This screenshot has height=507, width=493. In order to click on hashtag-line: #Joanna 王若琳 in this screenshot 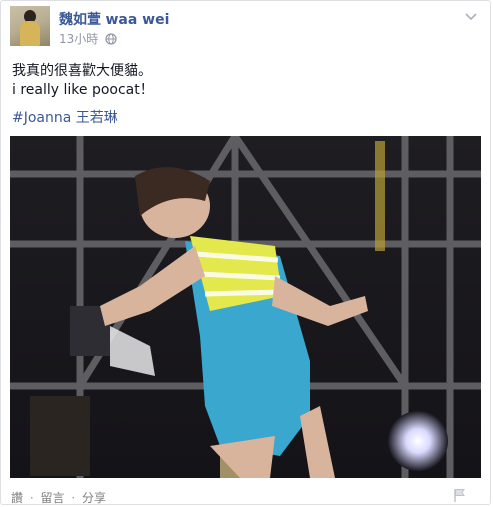, I will do `click(65, 117)`.